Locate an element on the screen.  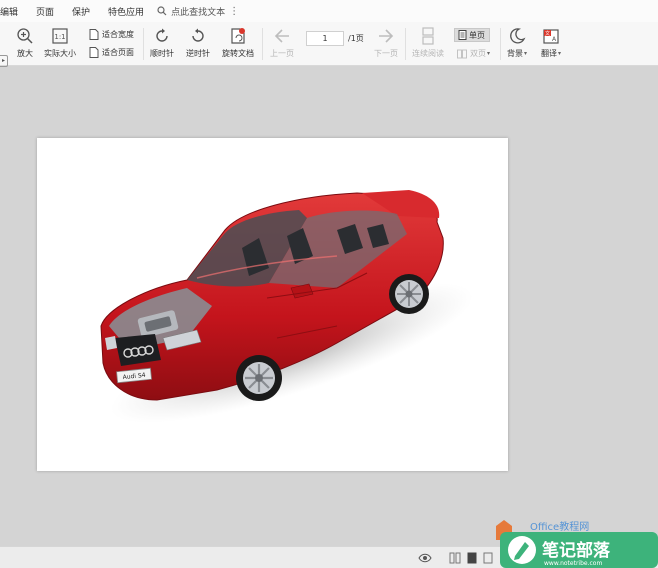
fit-page-icon is located at coordinates (94, 52).